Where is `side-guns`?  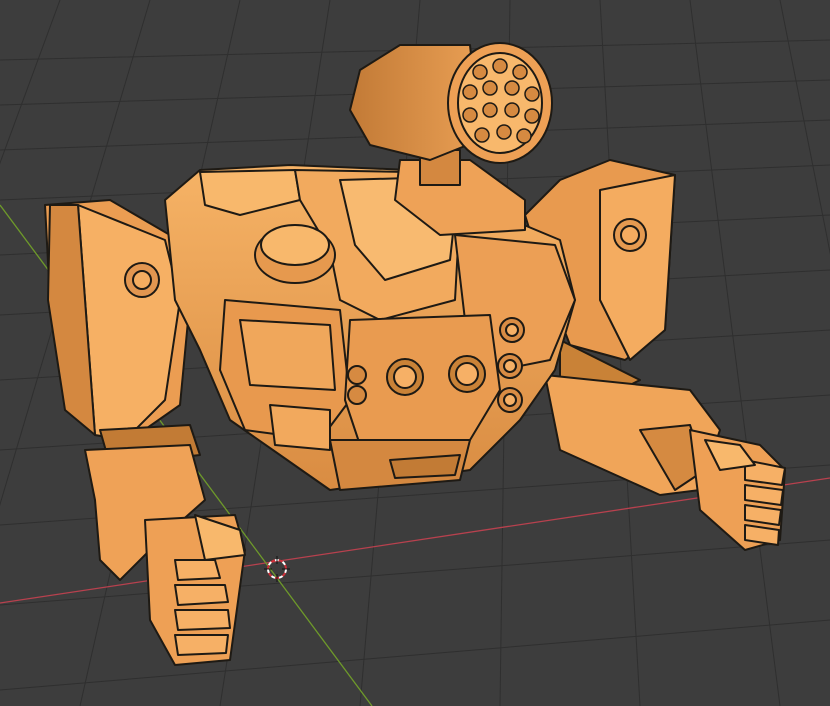 side-guns is located at coordinates (511, 365).